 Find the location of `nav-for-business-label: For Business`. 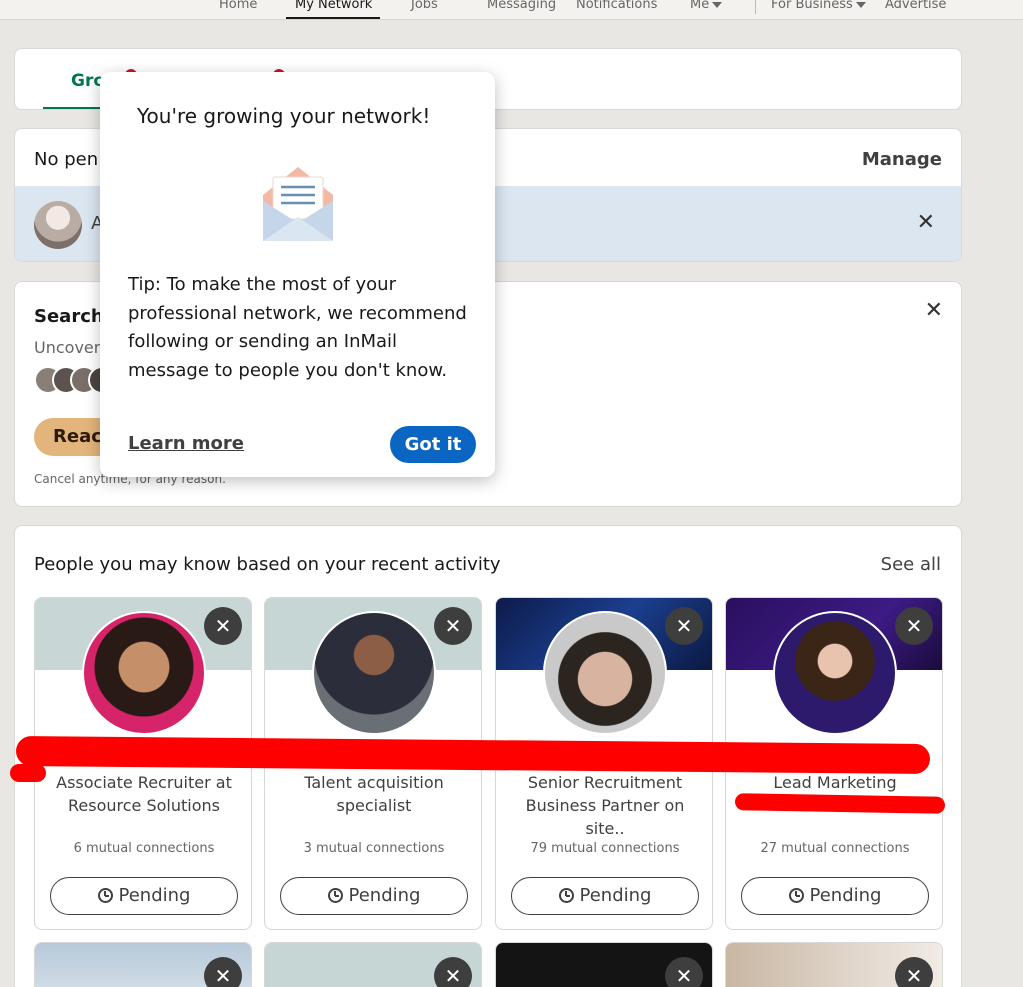

nav-for-business-label: For Business is located at coordinates (812, 6).